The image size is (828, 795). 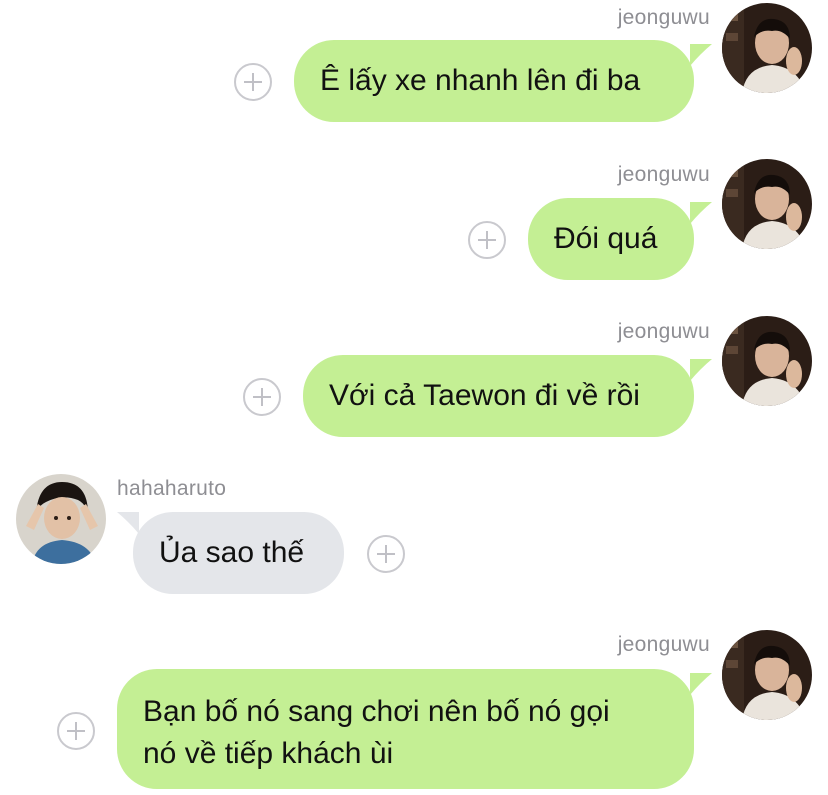 I want to click on message-bubble: Đói quá, so click(x=611, y=239).